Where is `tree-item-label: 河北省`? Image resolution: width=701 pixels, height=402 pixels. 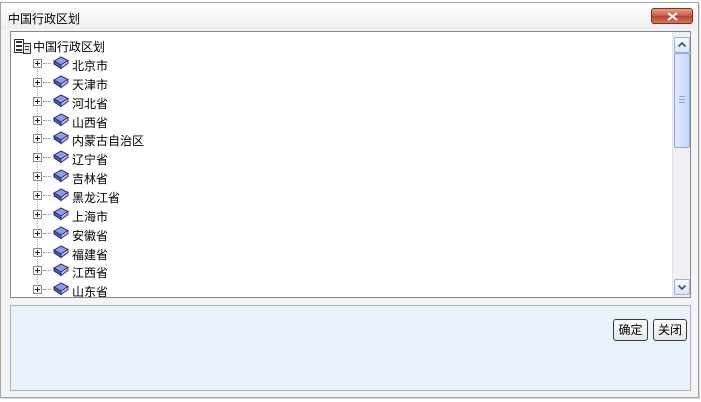
tree-item-label: 河北省 is located at coordinates (90, 103).